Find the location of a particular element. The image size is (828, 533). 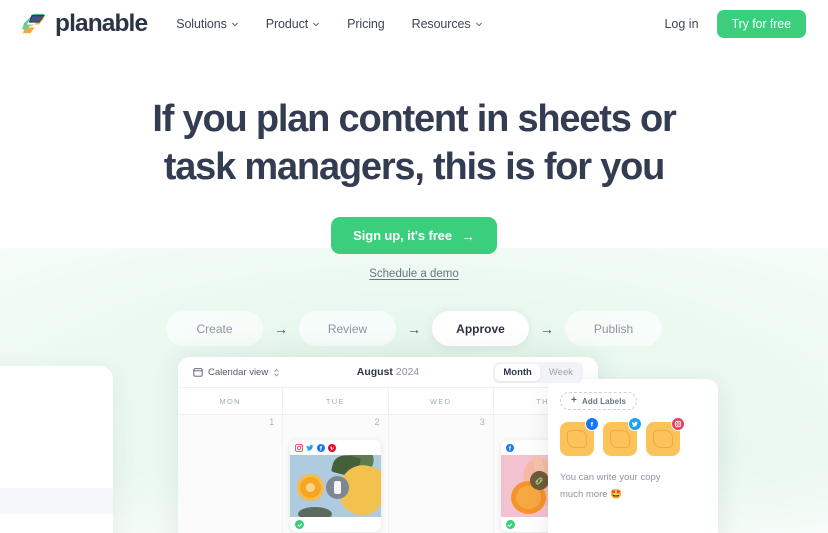

logo-text: planable is located at coordinates (101, 23).